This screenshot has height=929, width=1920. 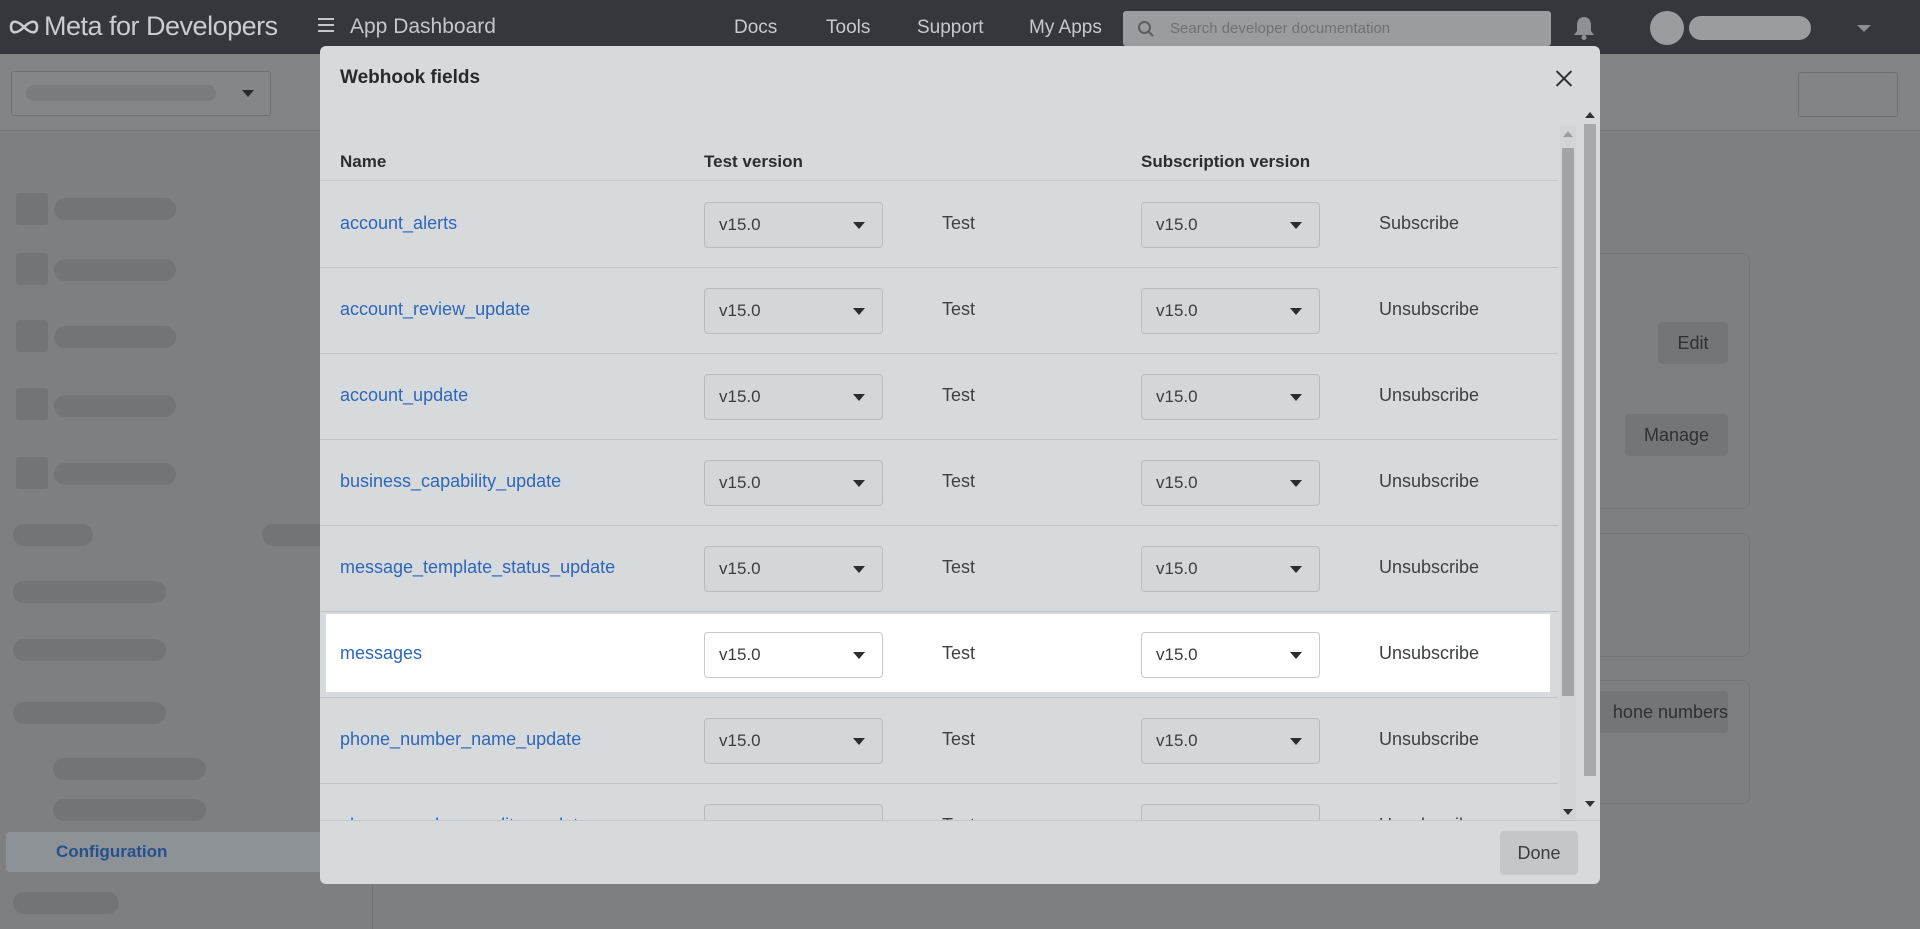 I want to click on done-button: Done, so click(x=1539, y=853).